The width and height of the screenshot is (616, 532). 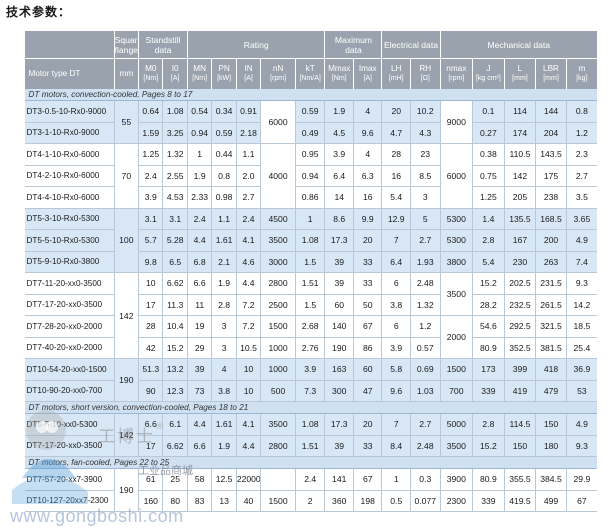 What do you see at coordinates (69, 45) in the screenshot?
I see `group-head-blank` at bounding box center [69, 45].